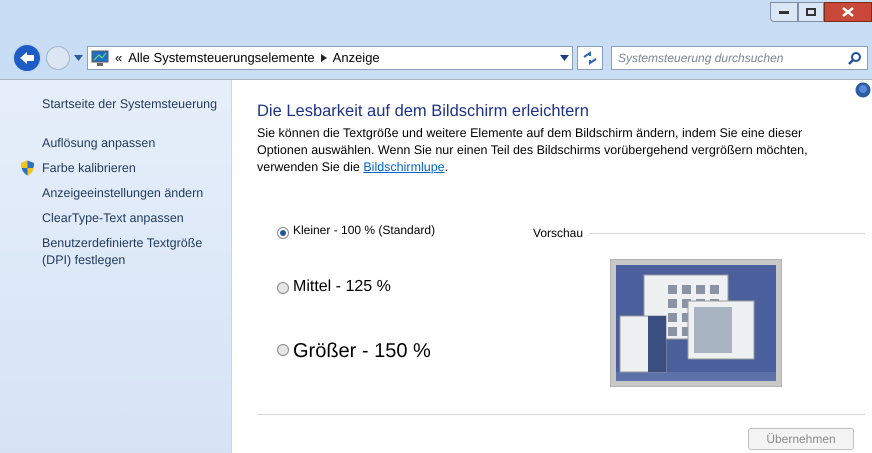 This screenshot has height=453, width=872. What do you see at coordinates (811, 12) in the screenshot?
I see `maximize-button` at bounding box center [811, 12].